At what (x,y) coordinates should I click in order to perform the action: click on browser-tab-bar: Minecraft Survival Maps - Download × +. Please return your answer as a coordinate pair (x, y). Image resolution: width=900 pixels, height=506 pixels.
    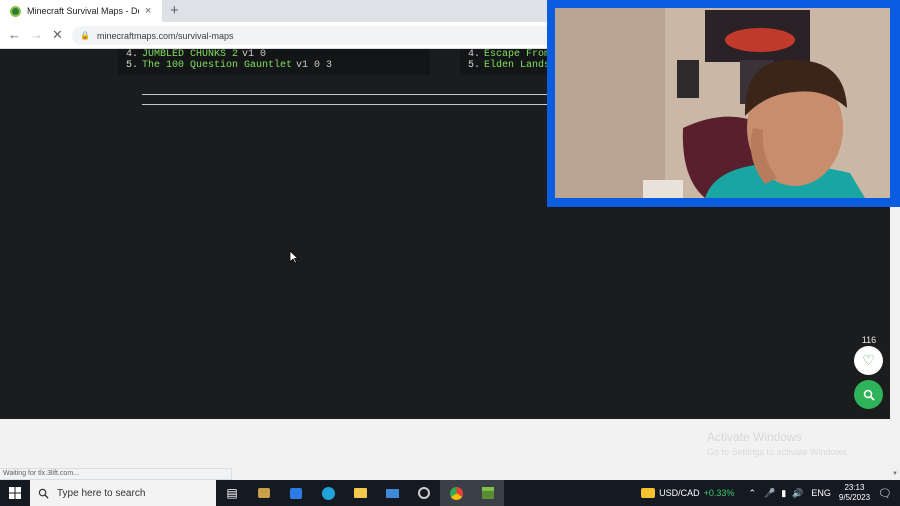
    Looking at the image, I should click on (274, 11).